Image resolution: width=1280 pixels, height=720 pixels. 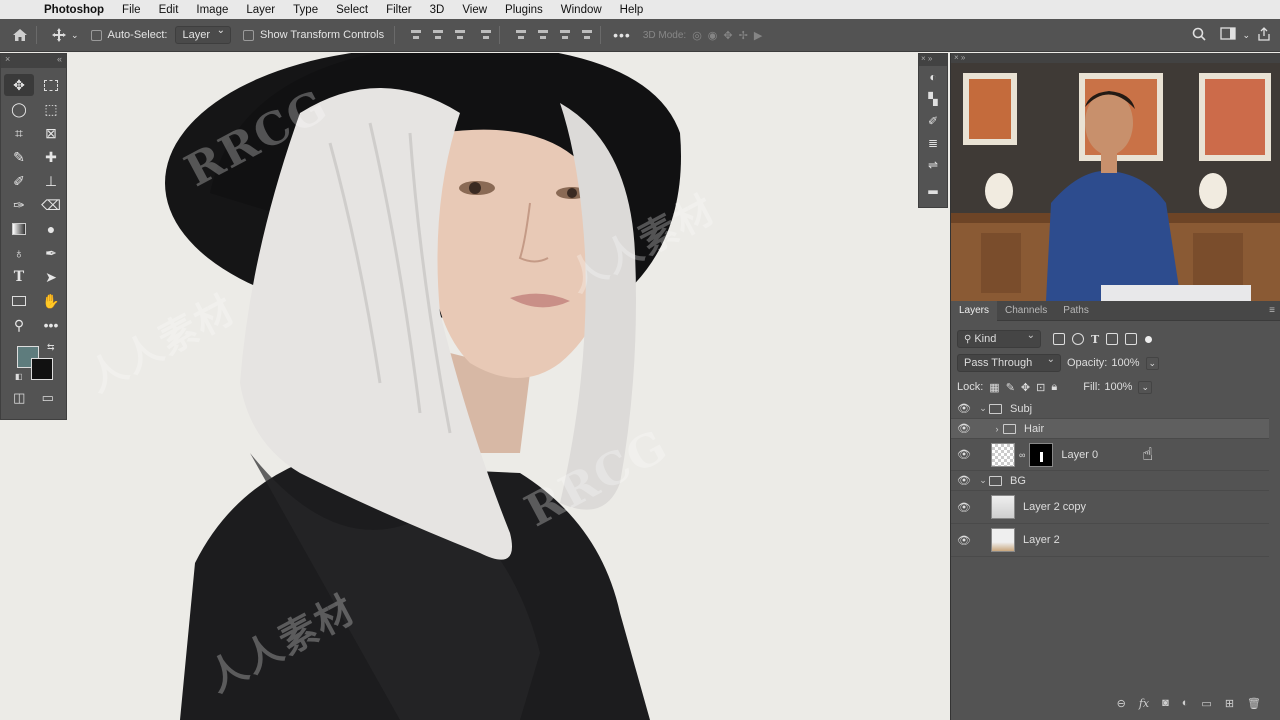 I want to click on align-right-icon, so click(x=460, y=35).